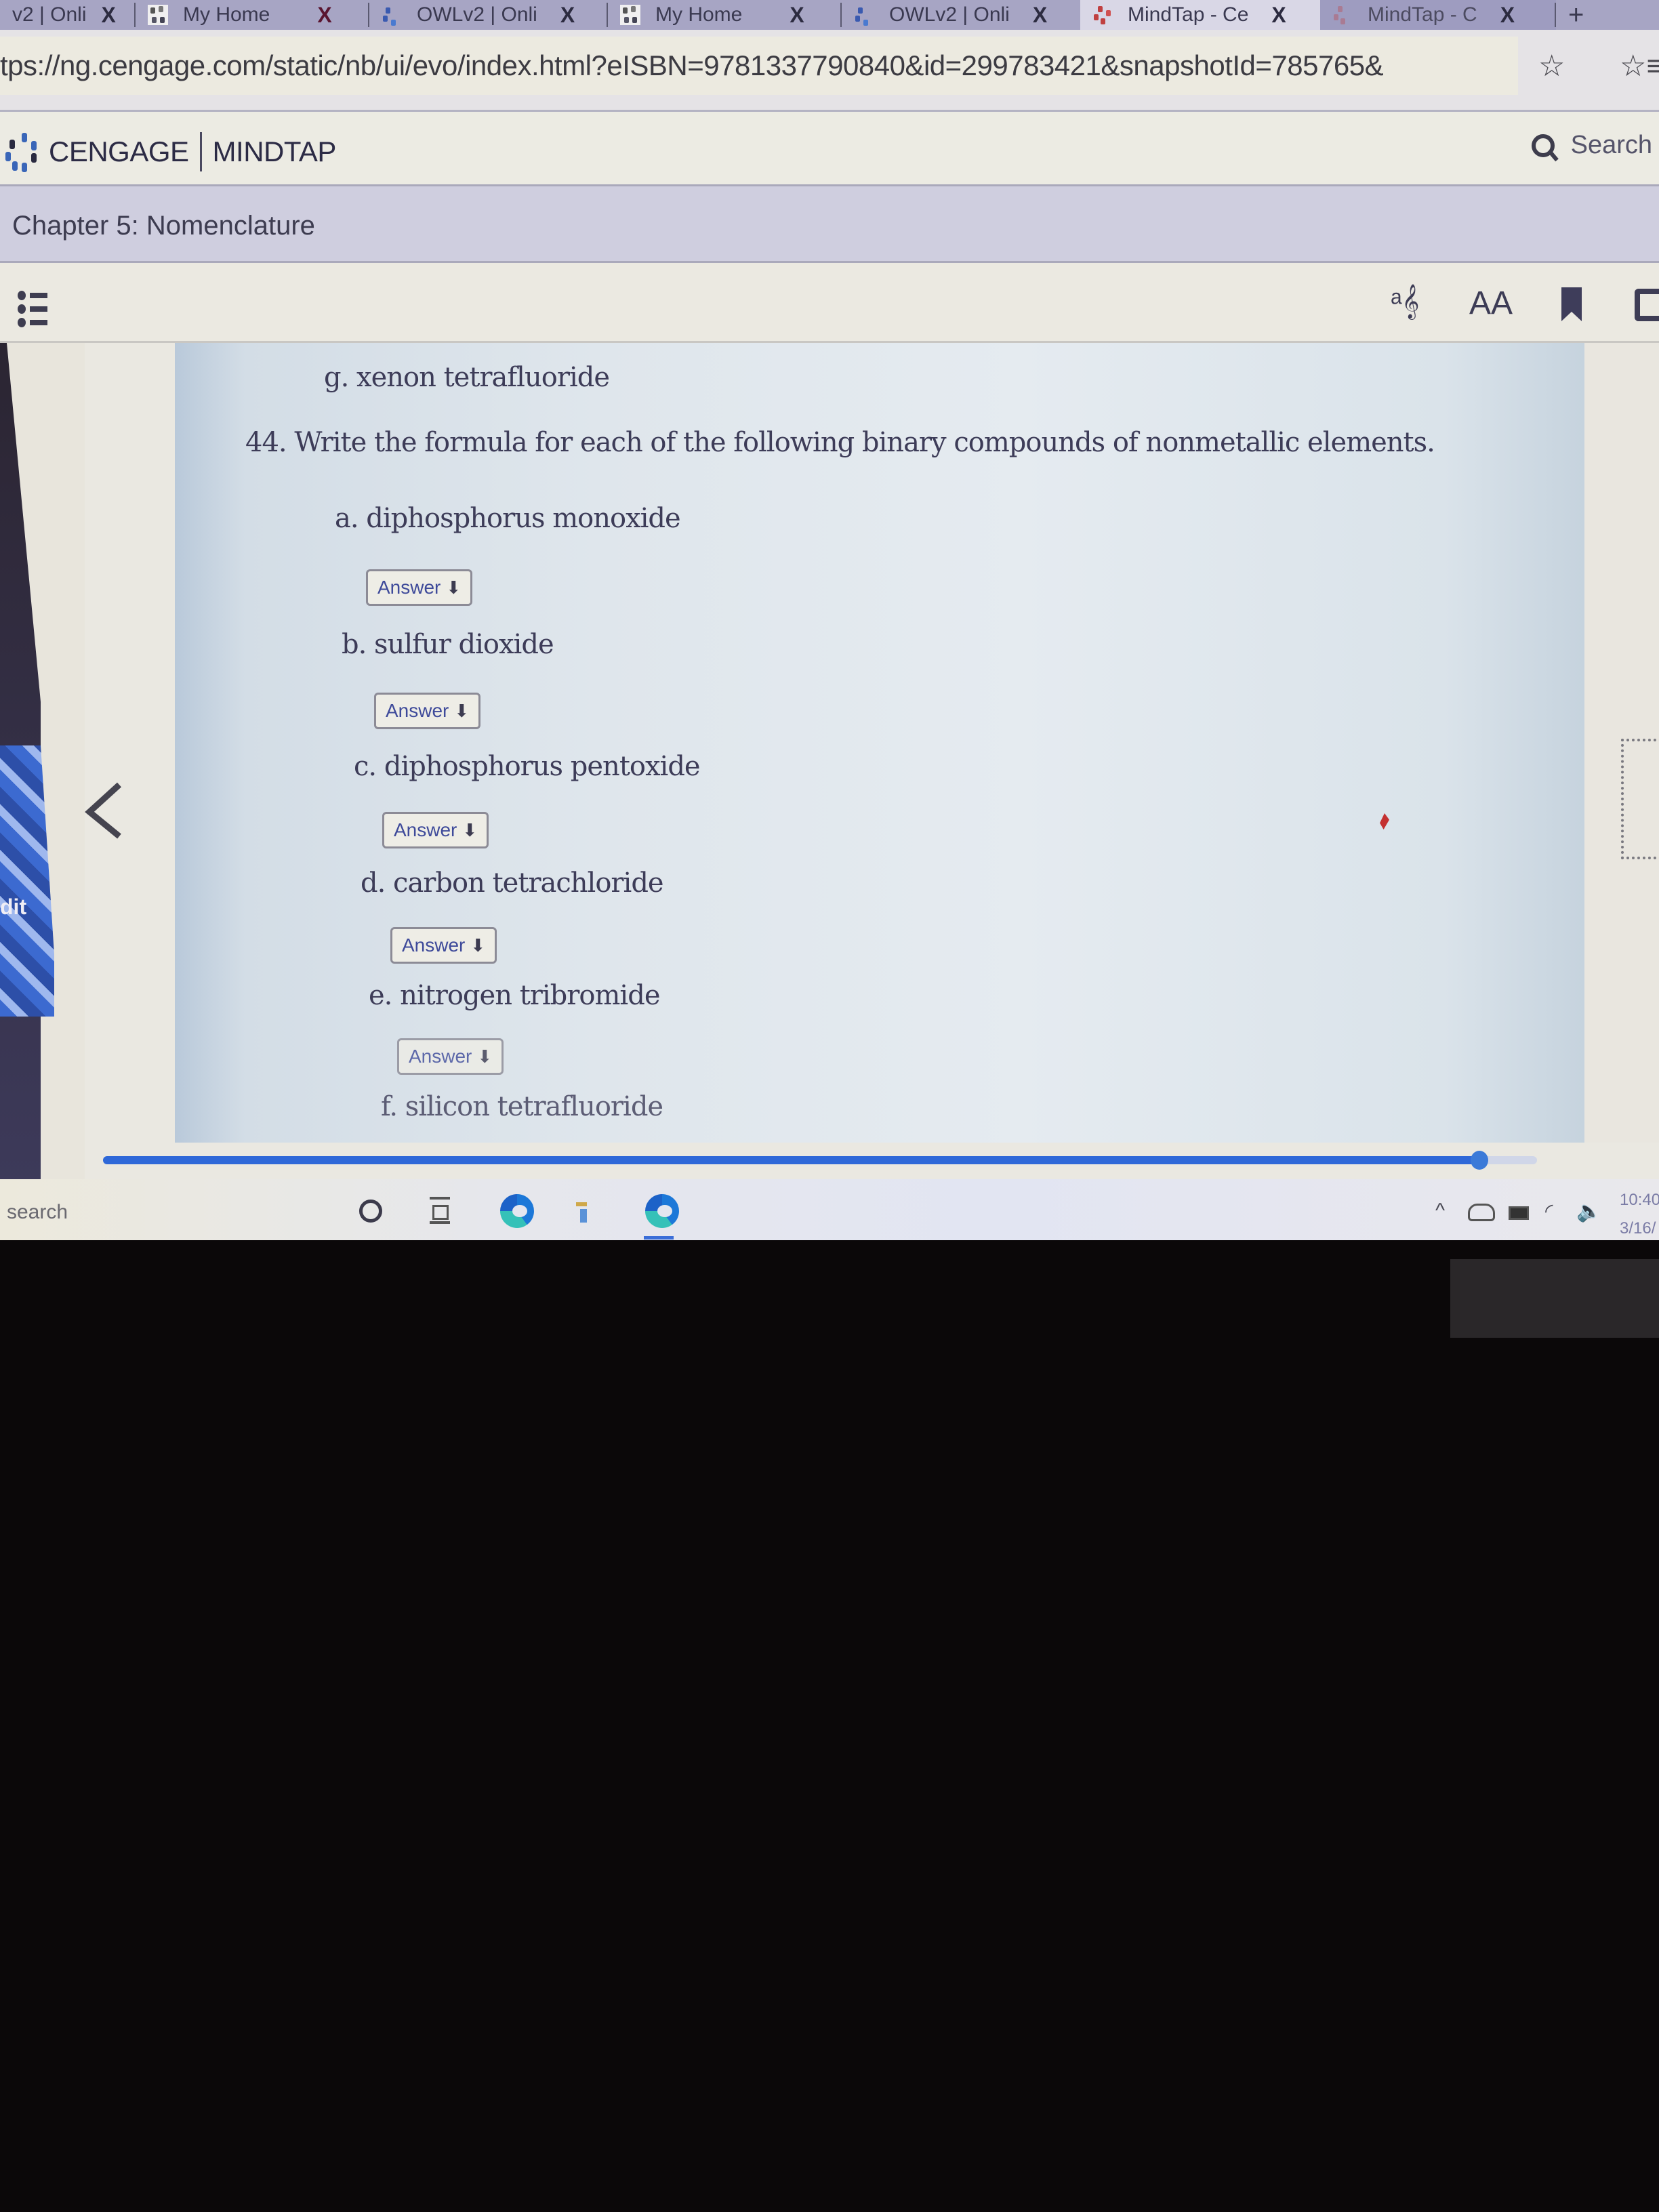 The image size is (1659, 2212). What do you see at coordinates (1491, 303) in the screenshot?
I see `text-size-button: AA` at bounding box center [1491, 303].